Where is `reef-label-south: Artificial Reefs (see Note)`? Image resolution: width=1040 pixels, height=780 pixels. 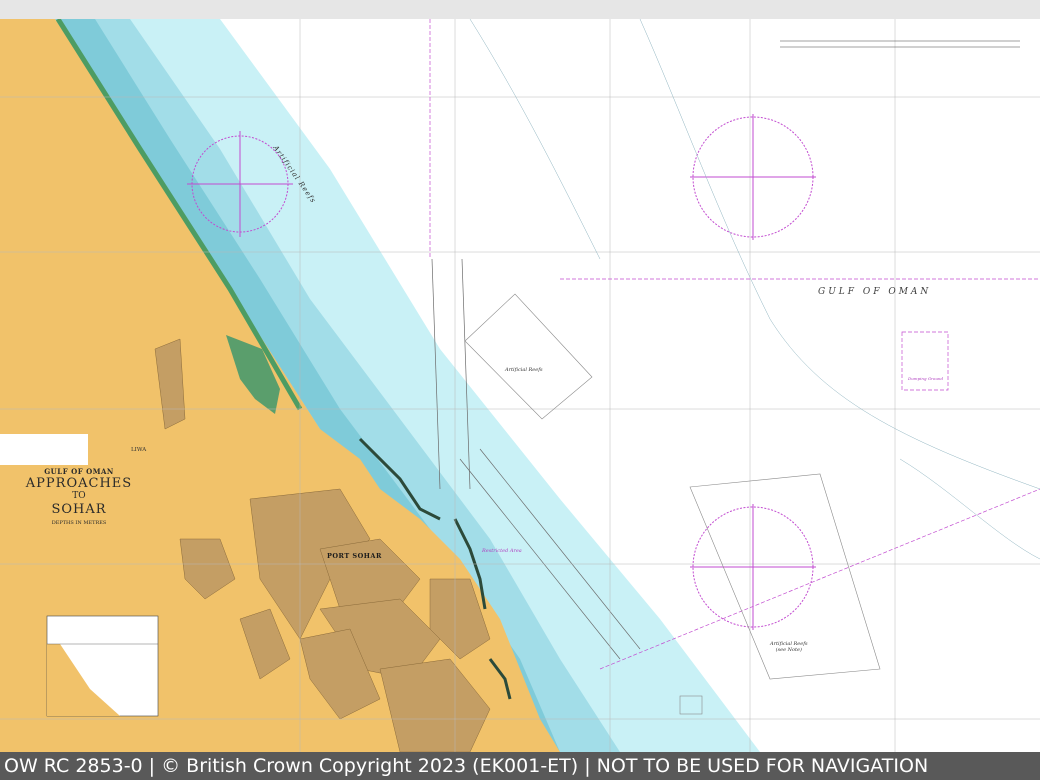 reef-label-south: Artificial Reefs (see Note) is located at coordinates (789, 647).